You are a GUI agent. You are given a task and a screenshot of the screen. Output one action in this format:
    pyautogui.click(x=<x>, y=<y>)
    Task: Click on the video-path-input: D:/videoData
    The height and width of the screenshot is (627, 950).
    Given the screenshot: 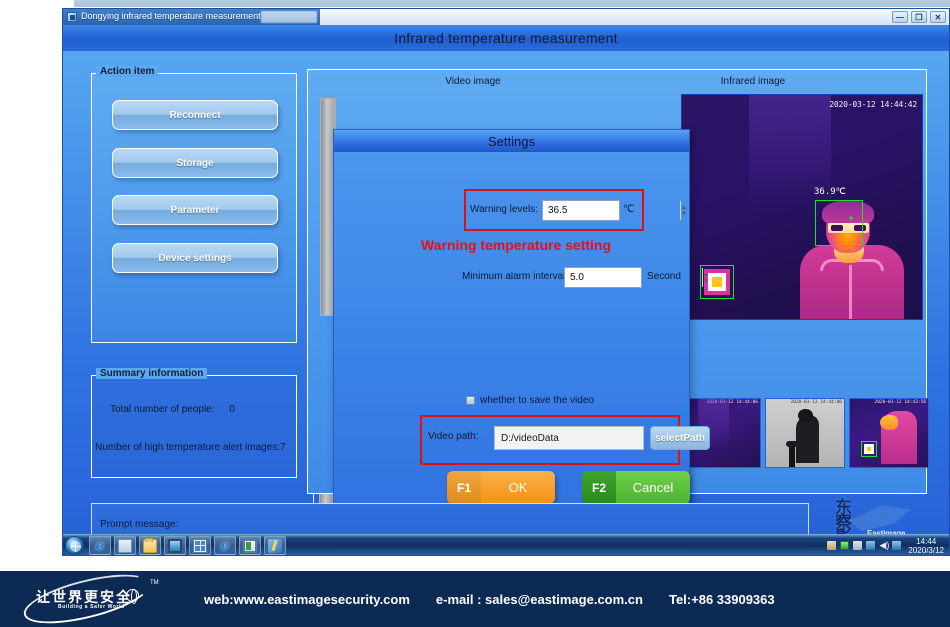 What is the action you would take?
    pyautogui.click(x=569, y=438)
    